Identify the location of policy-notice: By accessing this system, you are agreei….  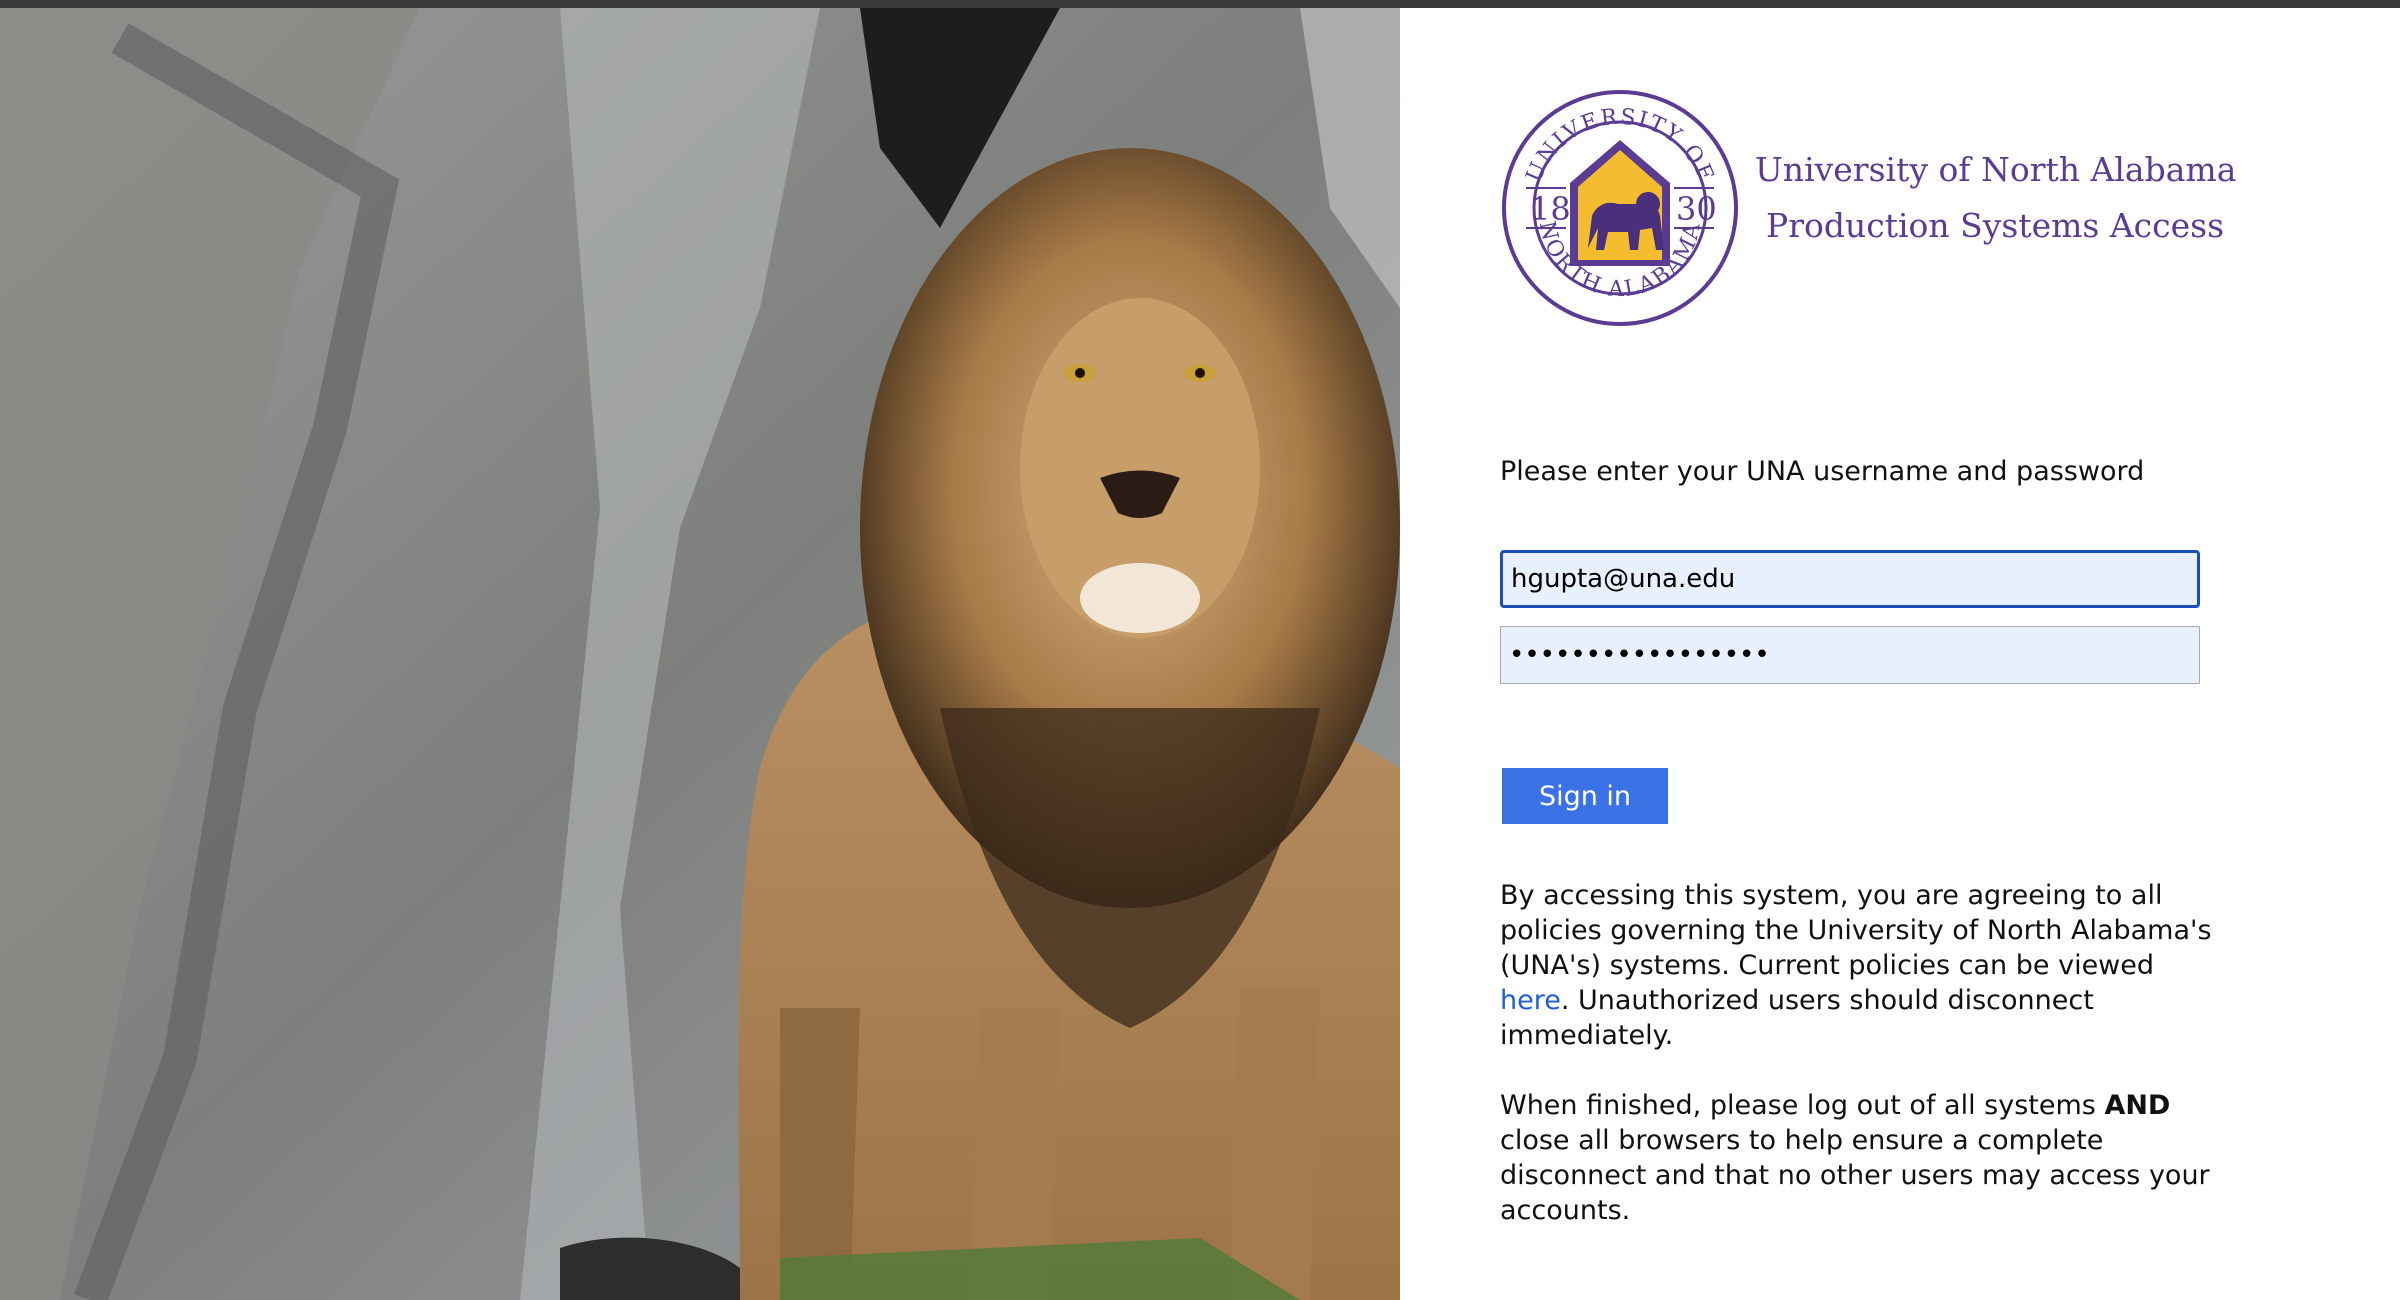
(1860, 1070).